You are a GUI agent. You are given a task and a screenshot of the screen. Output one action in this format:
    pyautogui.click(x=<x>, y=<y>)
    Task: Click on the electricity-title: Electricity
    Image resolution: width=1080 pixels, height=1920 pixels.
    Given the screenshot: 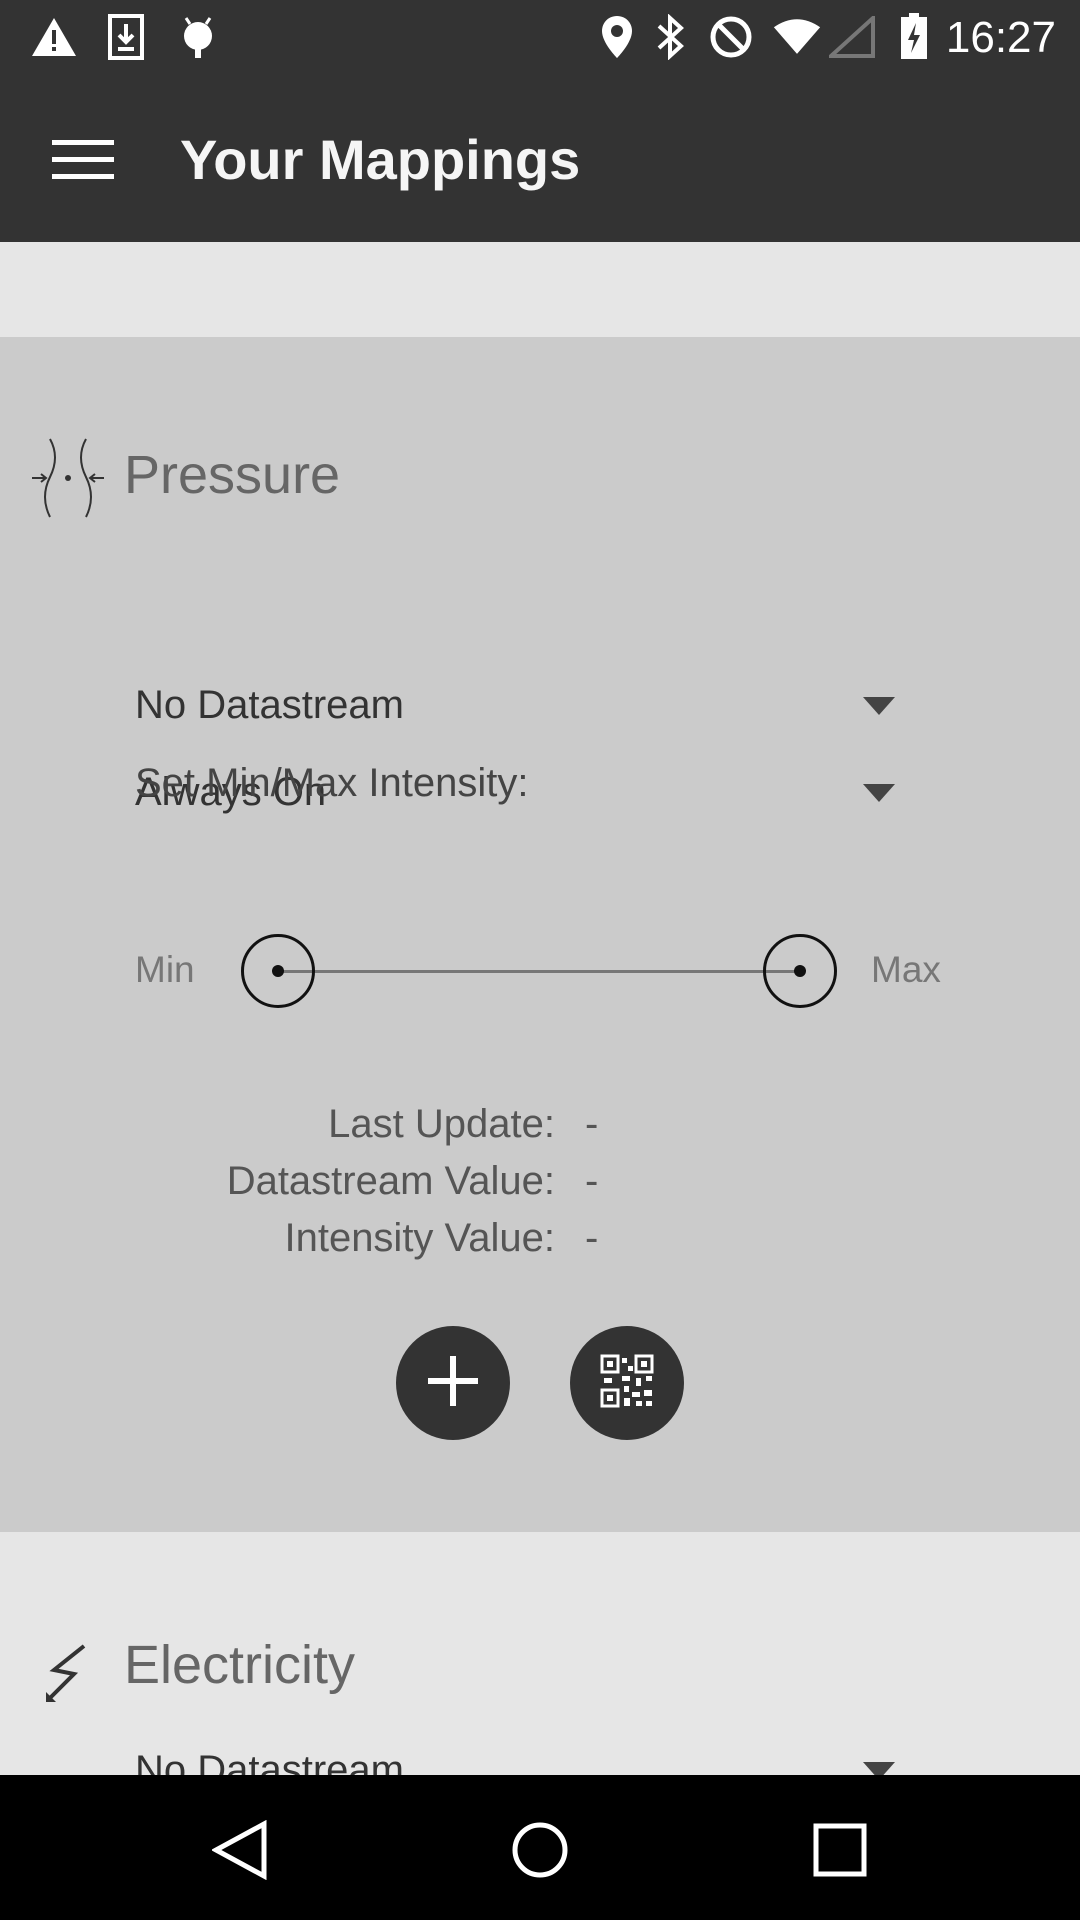 What is the action you would take?
    pyautogui.click(x=240, y=1665)
    